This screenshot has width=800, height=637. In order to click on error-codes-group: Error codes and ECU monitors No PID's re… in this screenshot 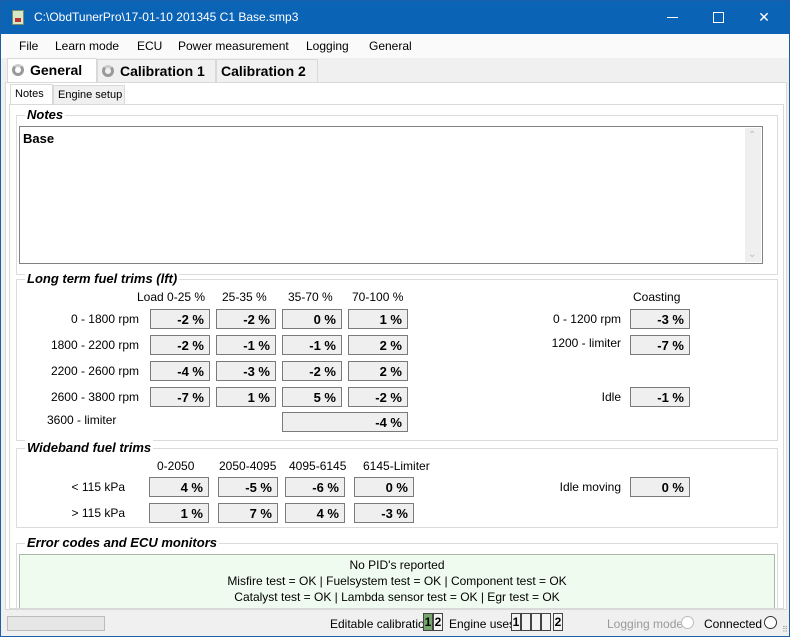, I will do `click(397, 574)`.